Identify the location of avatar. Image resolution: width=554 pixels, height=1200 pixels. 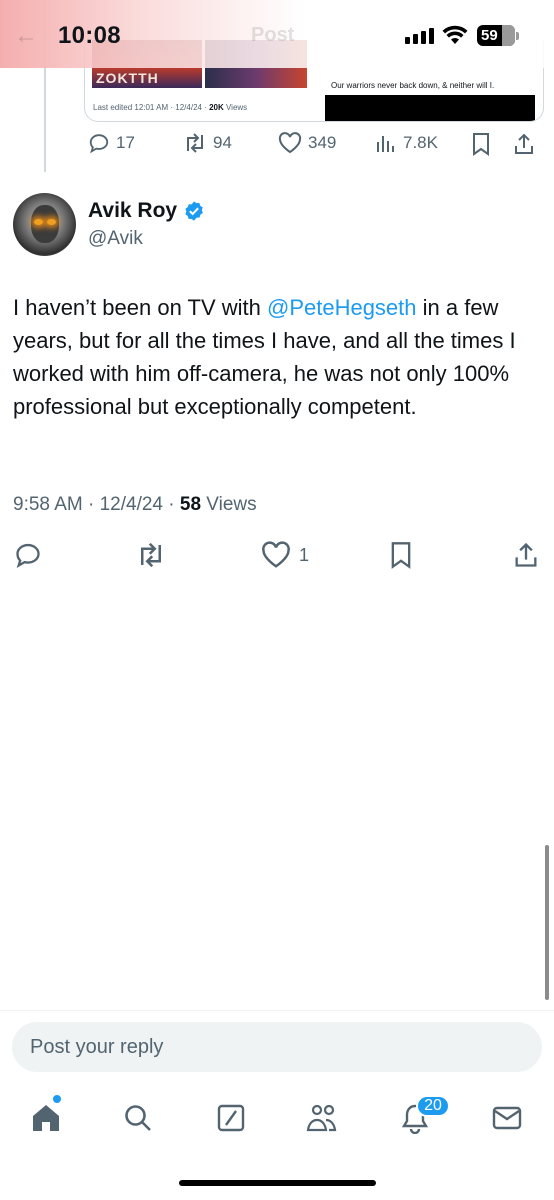
(44, 224).